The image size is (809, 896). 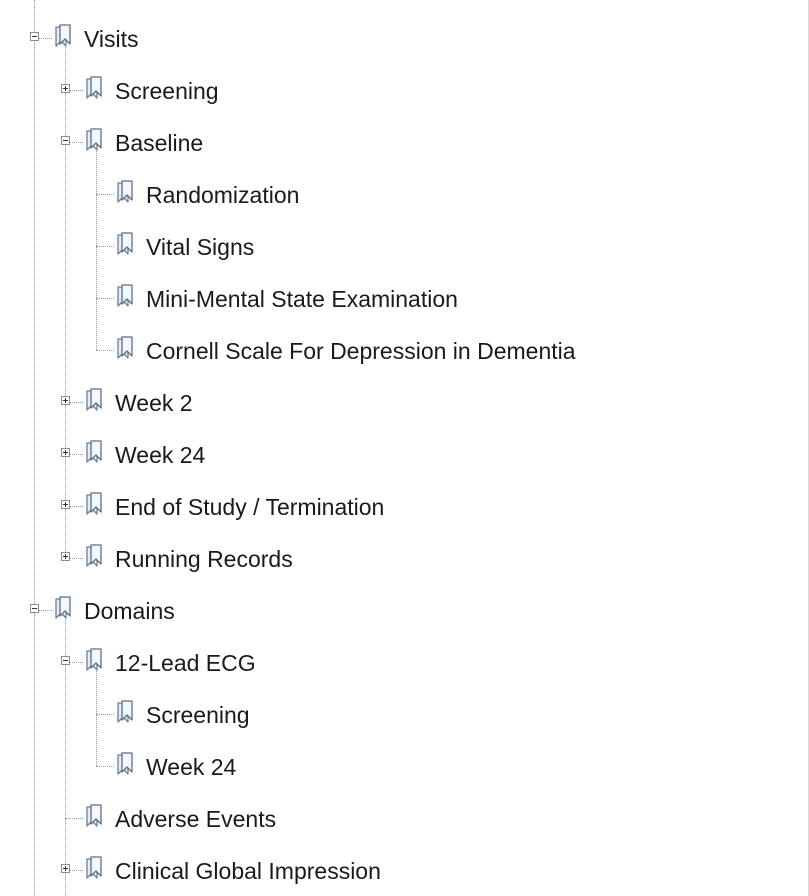 What do you see at coordinates (185, 663) in the screenshot?
I see `tree-node-label: 12-Lead ECG` at bounding box center [185, 663].